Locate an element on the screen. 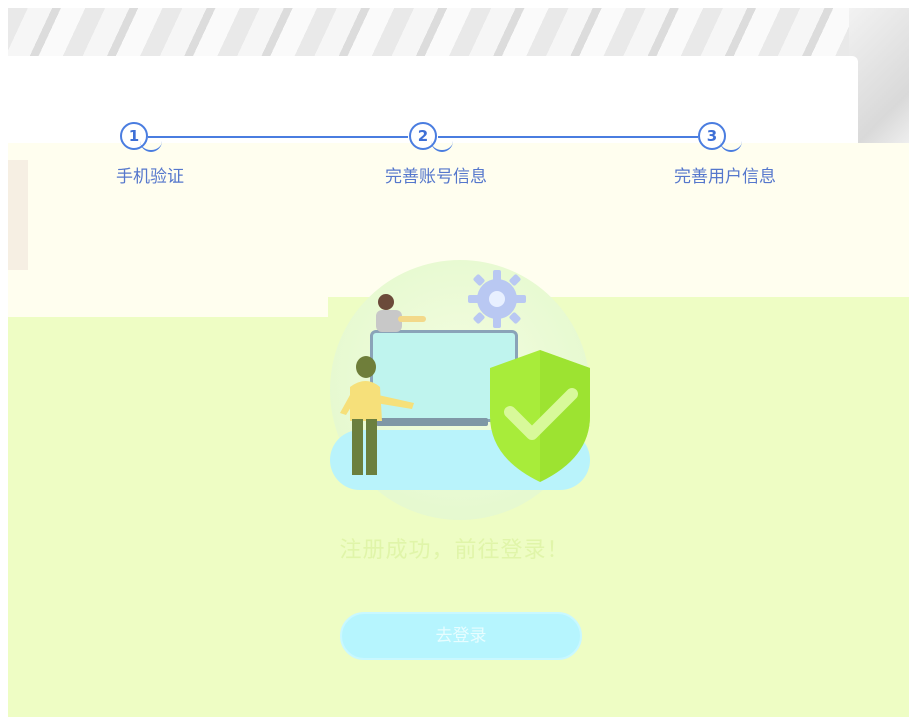 The width and height of the screenshot is (909, 717). step-2-label: 完善账号信息 is located at coordinates (436, 177).